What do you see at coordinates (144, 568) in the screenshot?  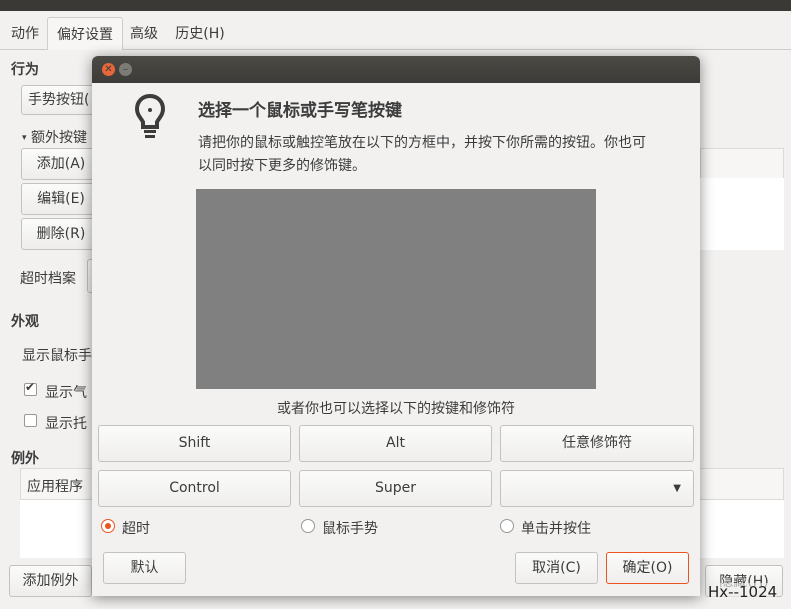 I see `default-button: 默认` at bounding box center [144, 568].